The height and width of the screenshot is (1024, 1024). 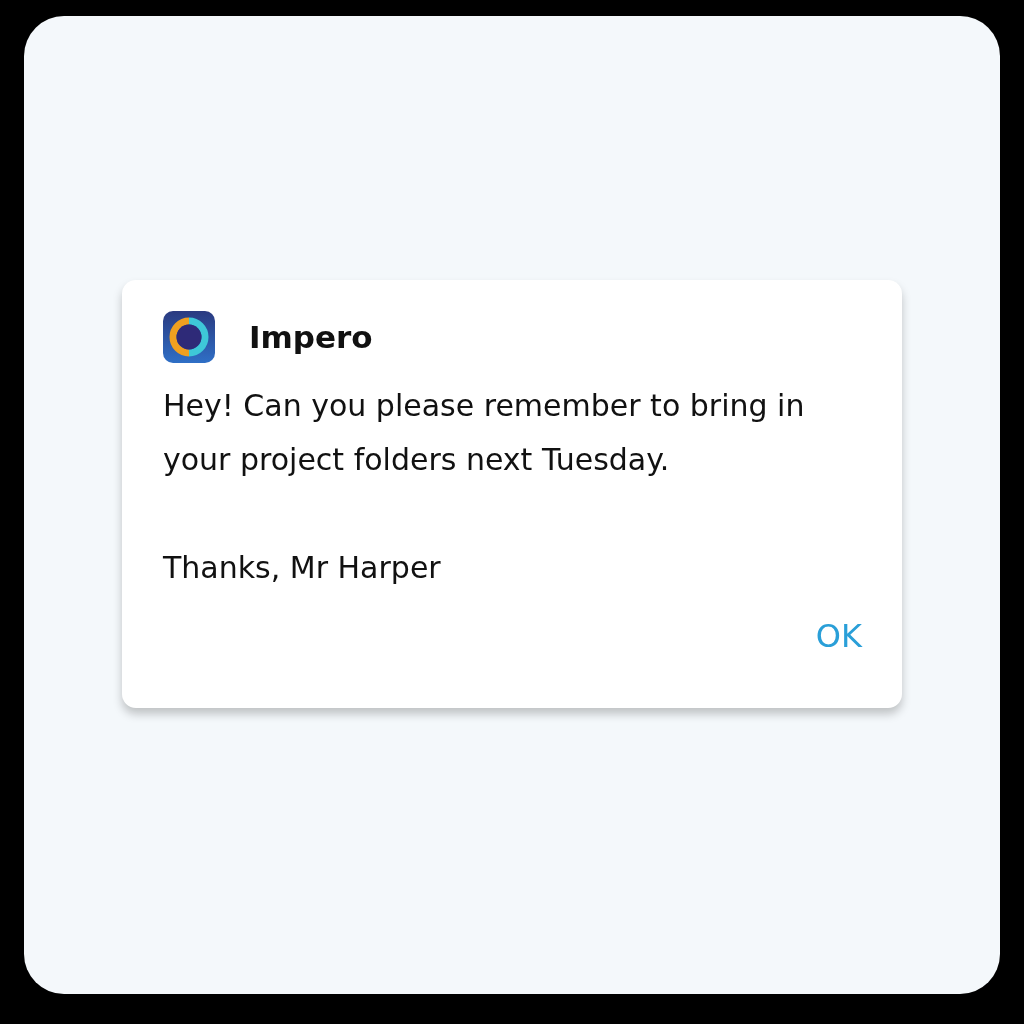 What do you see at coordinates (838, 636) in the screenshot?
I see `ok-button: OK` at bounding box center [838, 636].